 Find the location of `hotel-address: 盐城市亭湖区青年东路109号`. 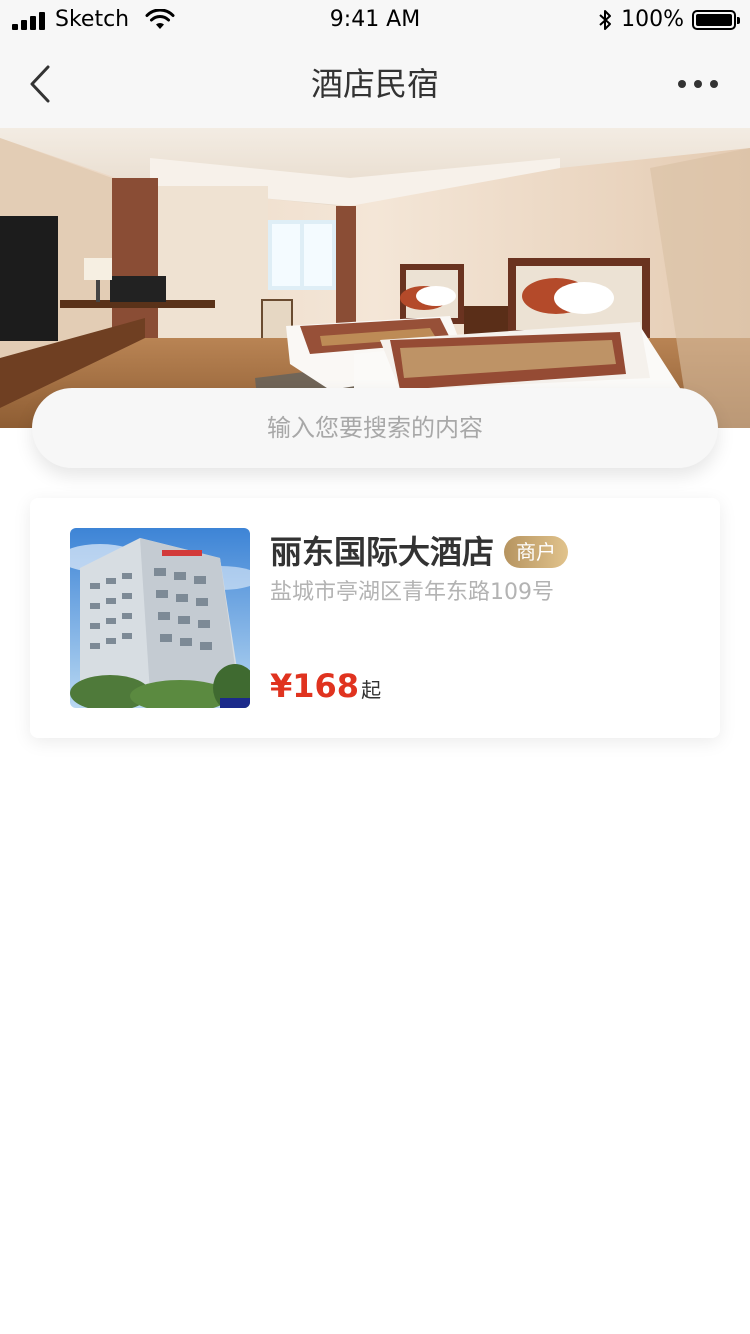

hotel-address: 盐城市亭湖区青年东路109号 is located at coordinates (412, 592).